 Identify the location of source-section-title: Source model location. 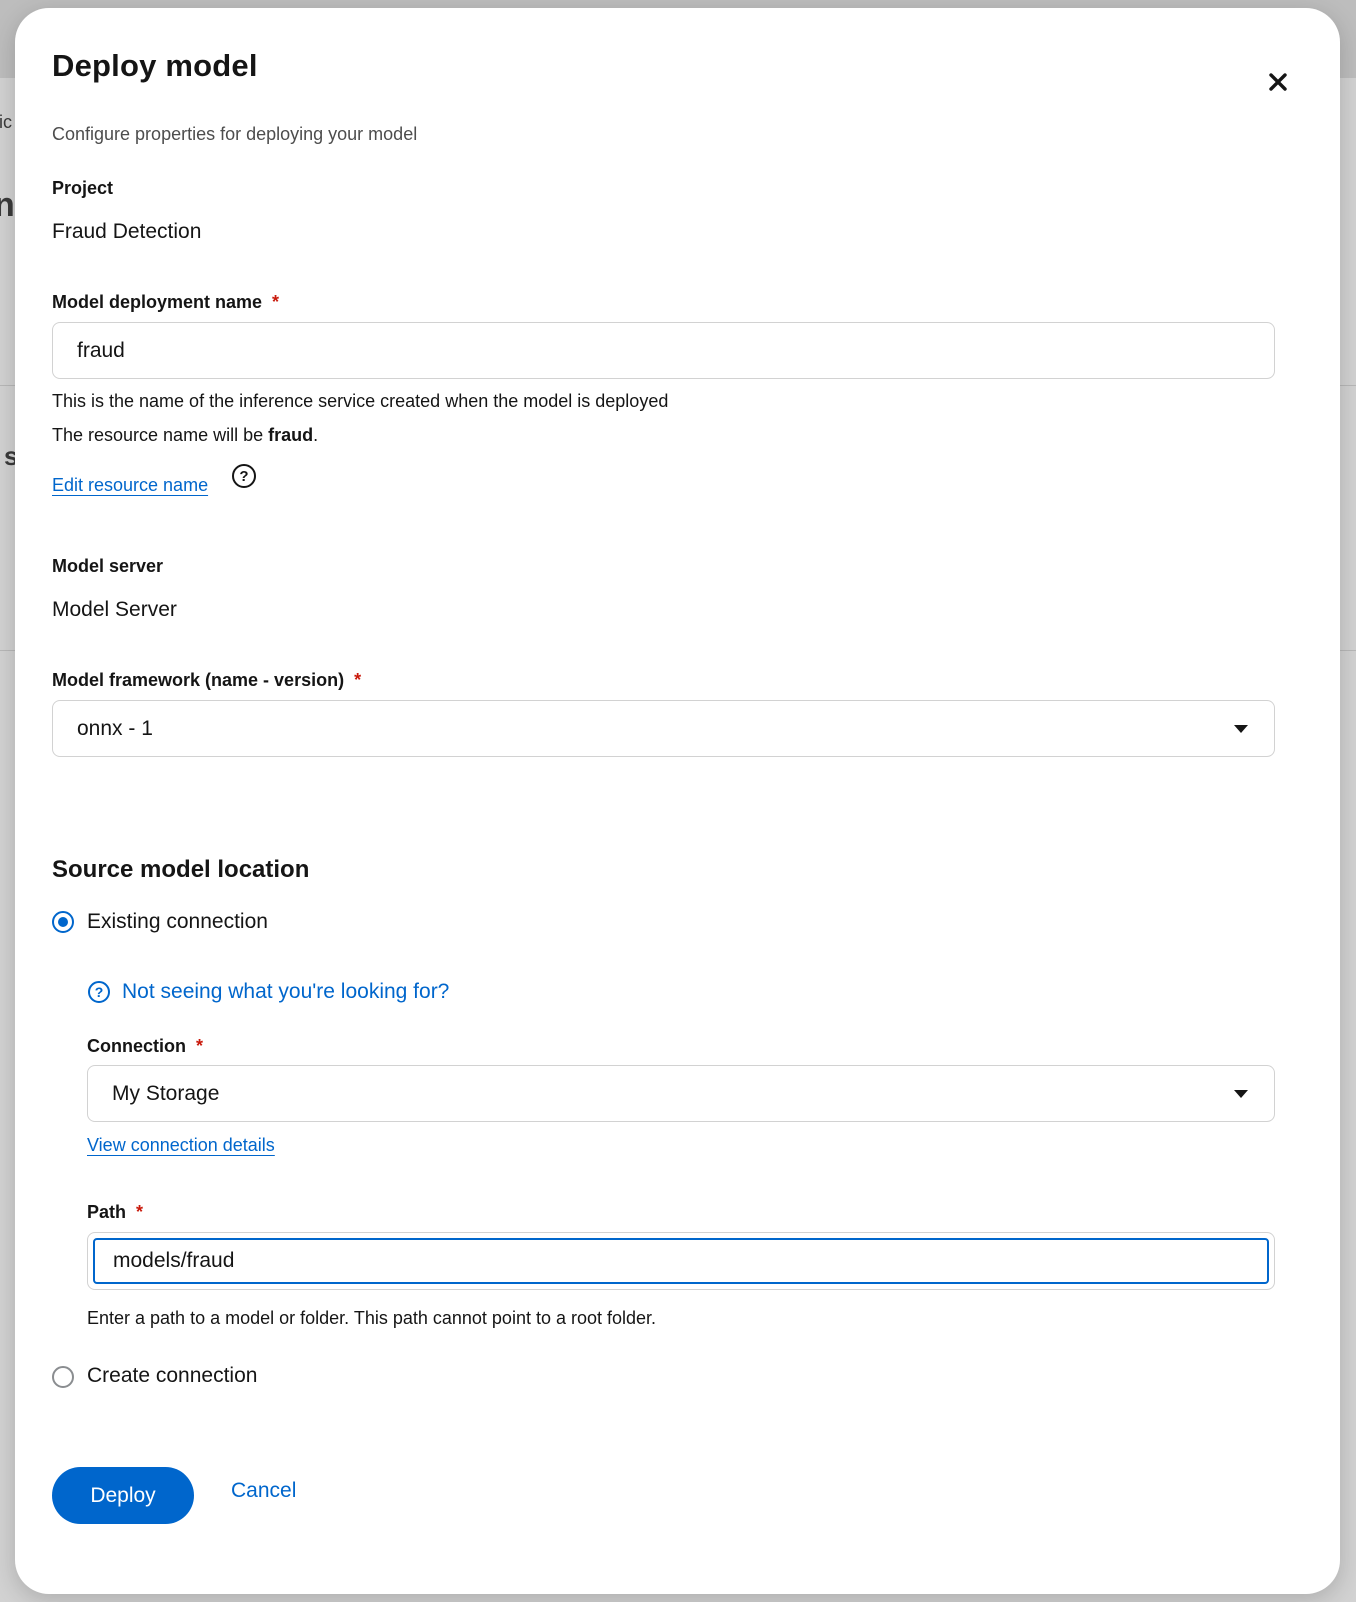
(181, 869).